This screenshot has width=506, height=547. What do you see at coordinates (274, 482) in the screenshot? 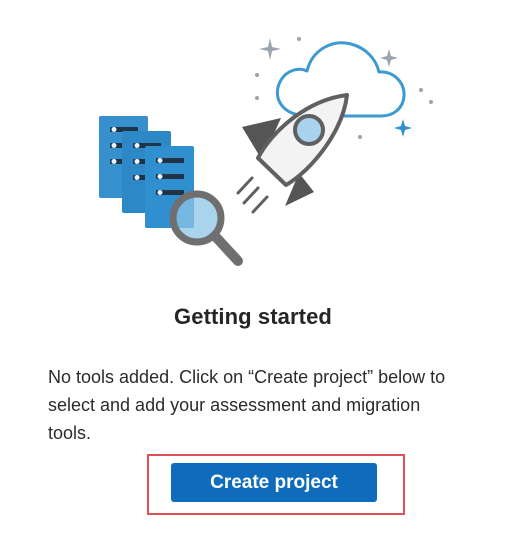
I see `create-project-button: Create project` at bounding box center [274, 482].